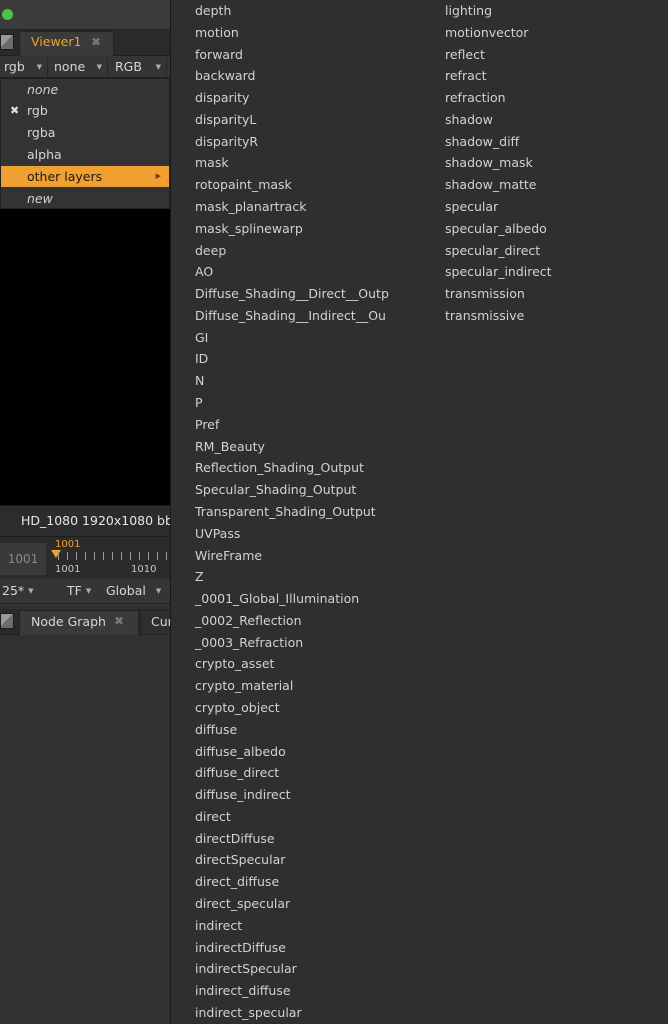  What do you see at coordinates (466, 76) in the screenshot?
I see `layer-menu-item: refract` at bounding box center [466, 76].